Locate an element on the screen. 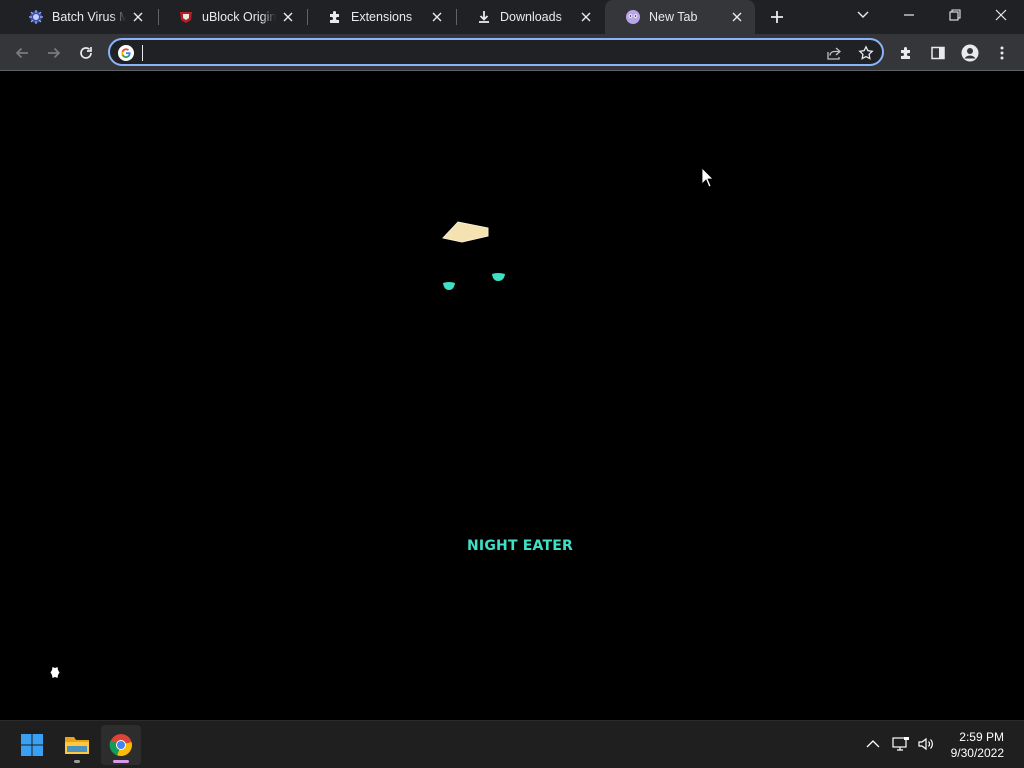 This screenshot has width=1024, height=768. browser-toolbar is located at coordinates (512, 52).